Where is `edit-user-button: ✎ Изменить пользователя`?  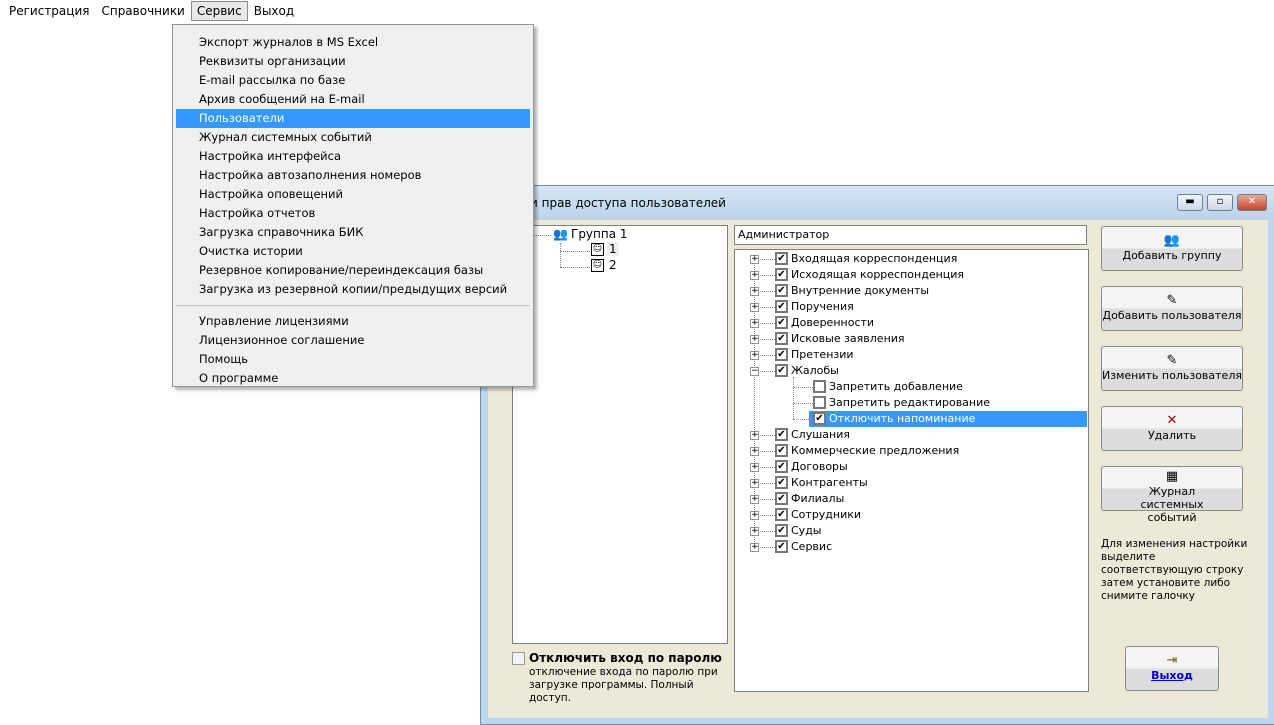
edit-user-button: ✎ Изменить пользователя is located at coordinates (1172, 368).